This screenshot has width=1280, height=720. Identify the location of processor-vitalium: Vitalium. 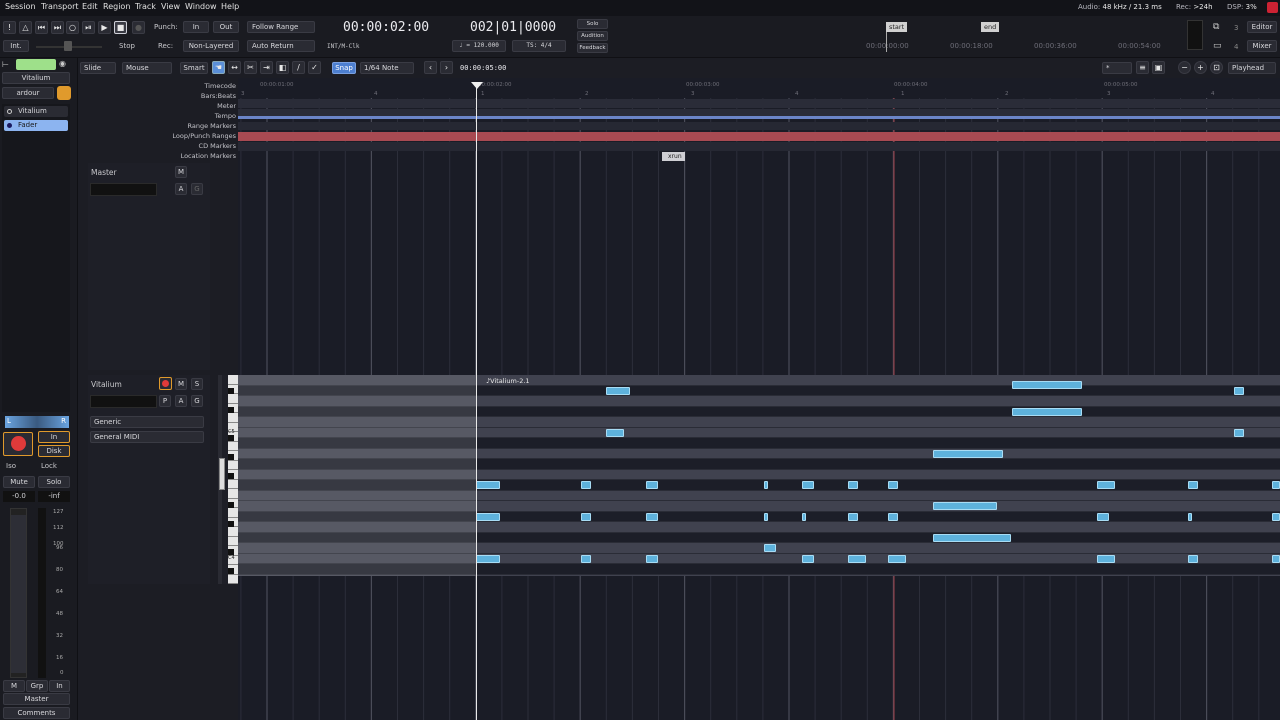
(36, 111).